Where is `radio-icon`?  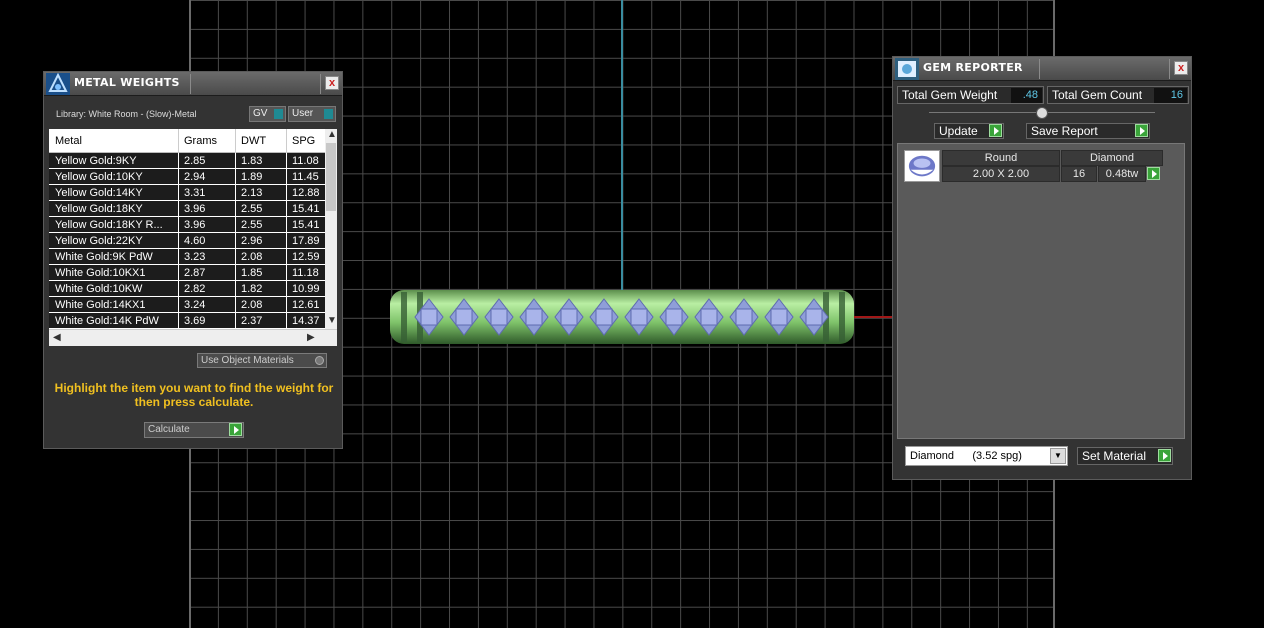 radio-icon is located at coordinates (319, 360).